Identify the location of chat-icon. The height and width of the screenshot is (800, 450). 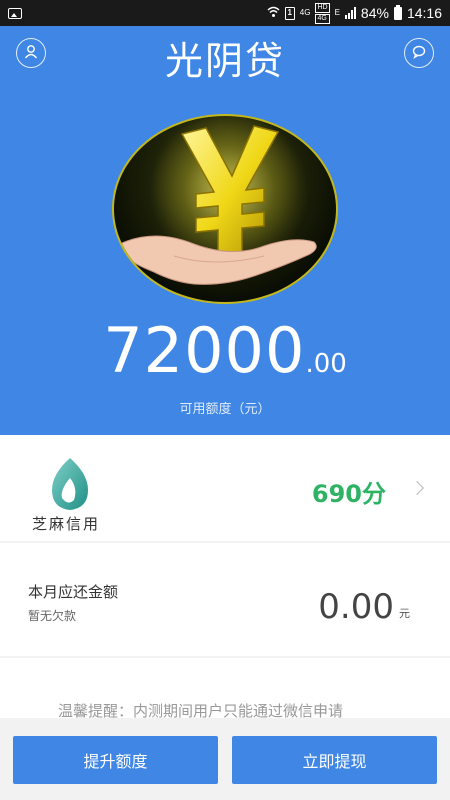
(419, 53).